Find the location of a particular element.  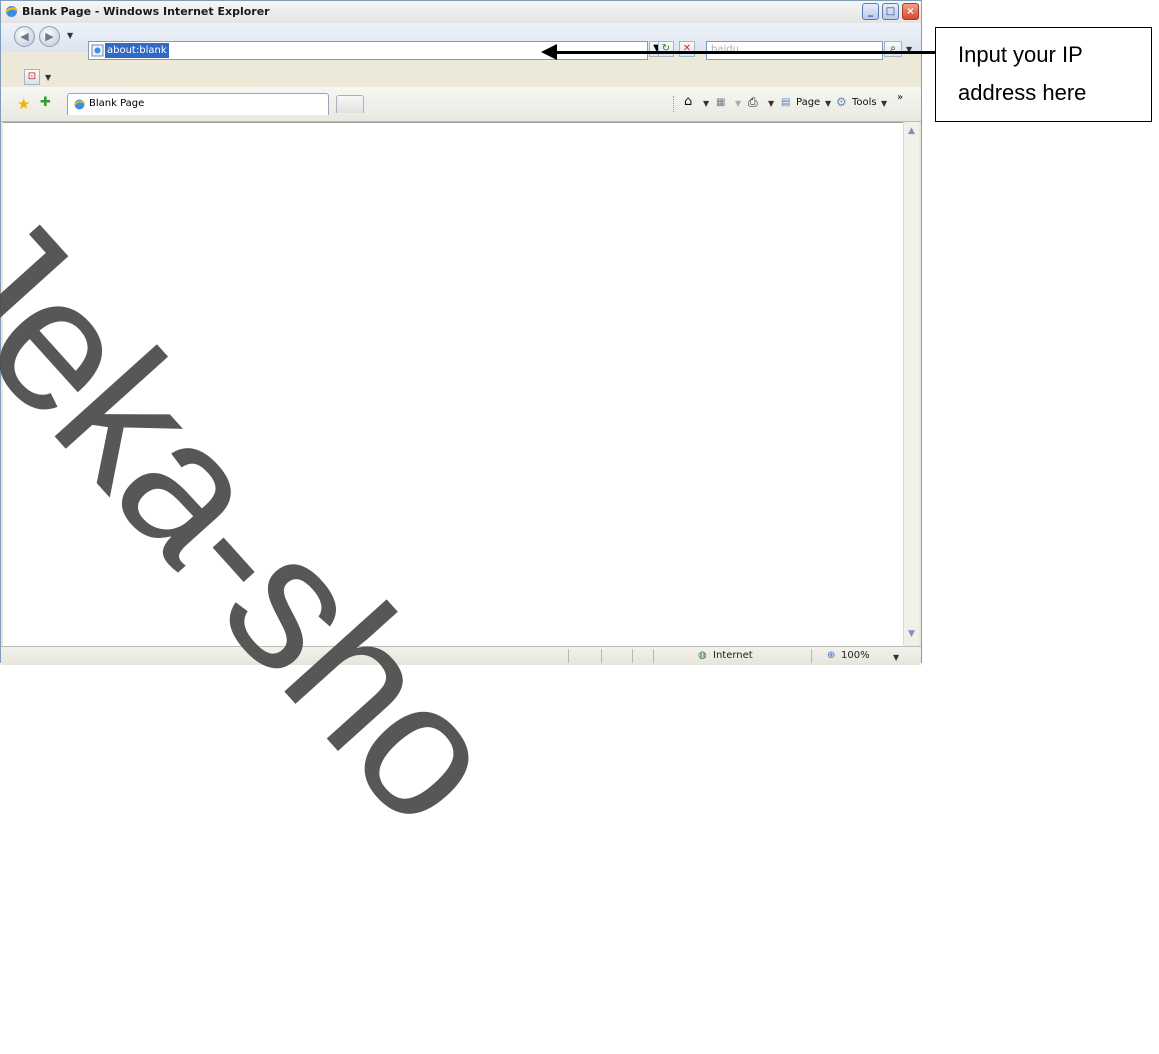

toolbar-addon-icon: ⊡ is located at coordinates (32, 77).